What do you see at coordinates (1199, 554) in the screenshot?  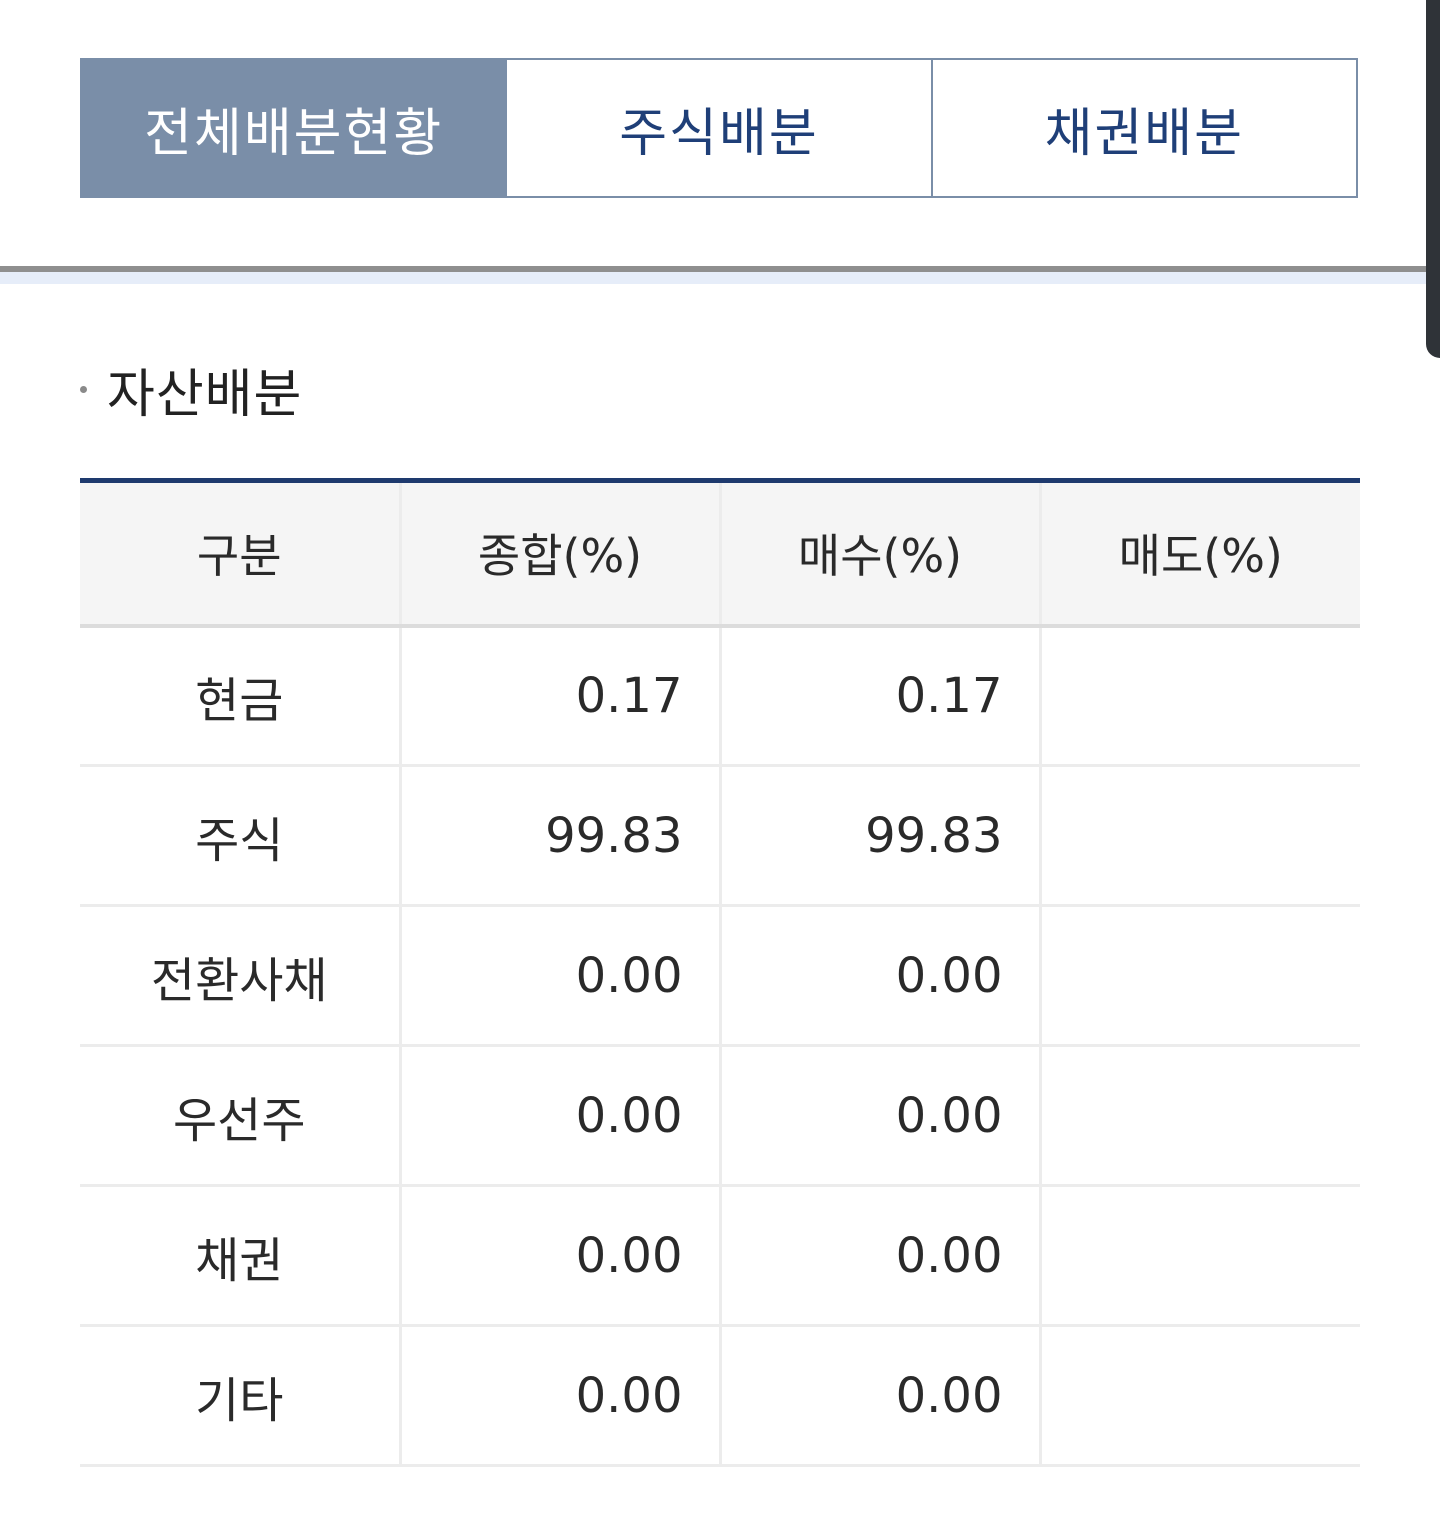 I see `header-sell: 매도(%)` at bounding box center [1199, 554].